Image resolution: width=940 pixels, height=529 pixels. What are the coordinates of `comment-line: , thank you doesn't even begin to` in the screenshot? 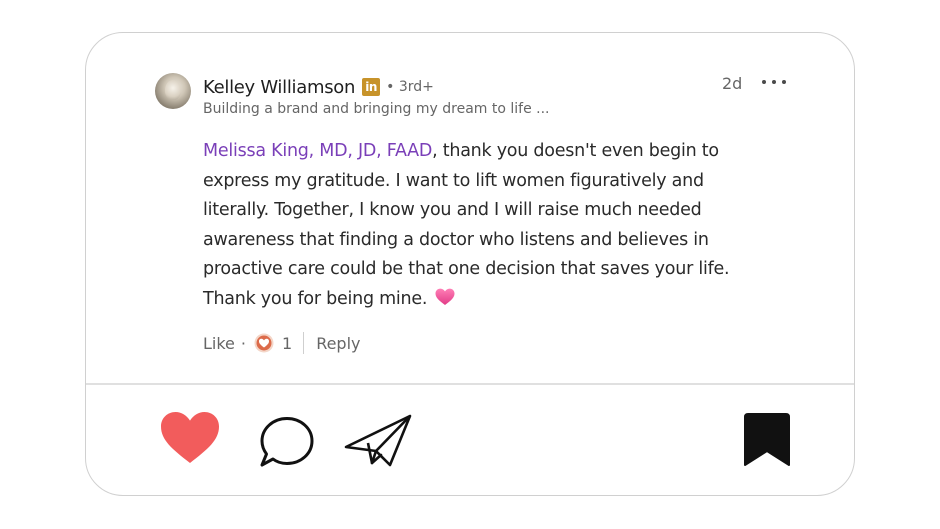 It's located at (575, 151).